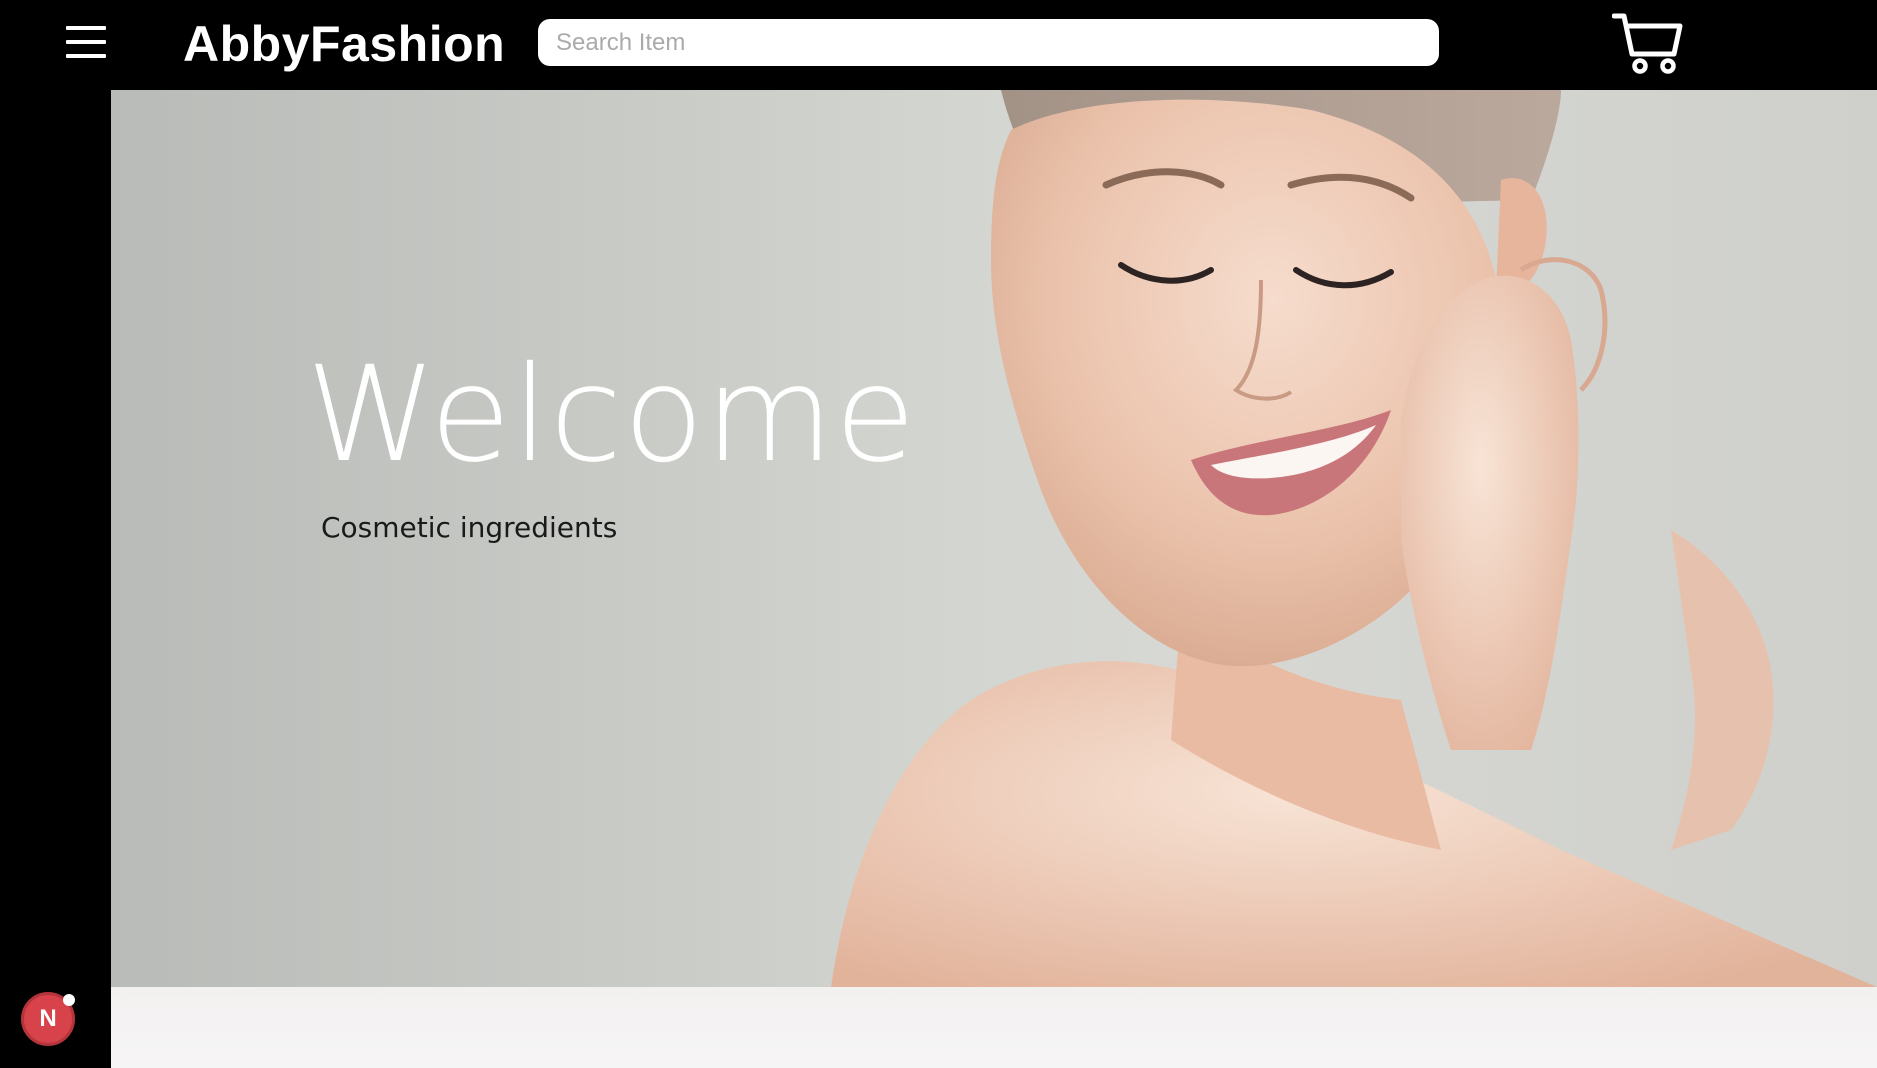  What do you see at coordinates (994, 1027) in the screenshot?
I see `content-section` at bounding box center [994, 1027].